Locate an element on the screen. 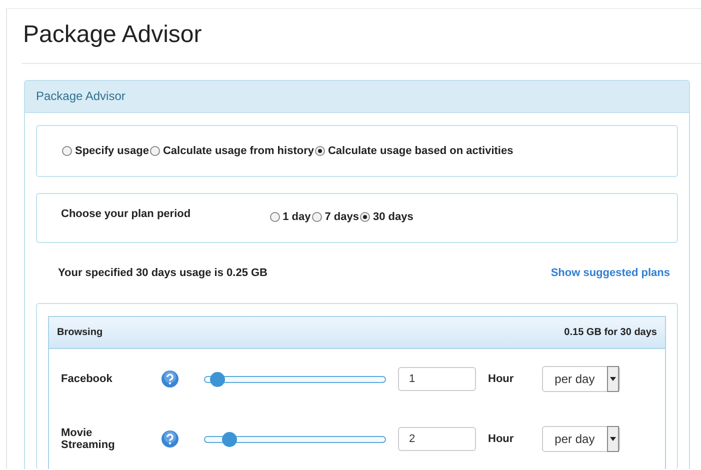 Image resolution: width=701 pixels, height=470 pixels. radio-label: 30 days is located at coordinates (393, 217).